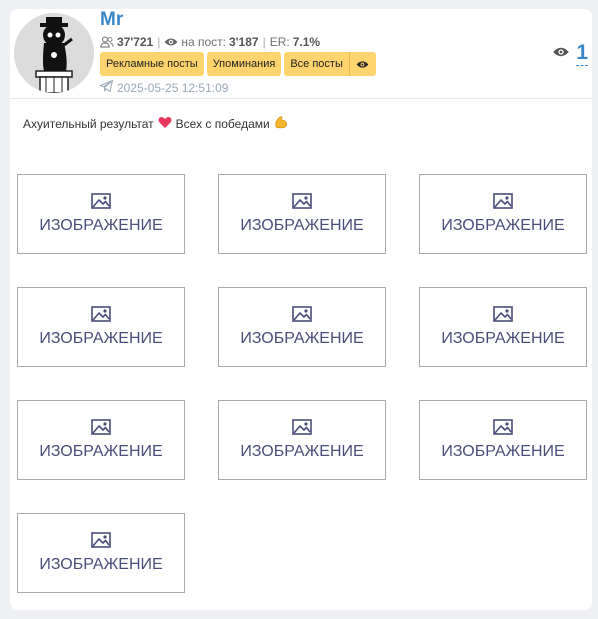 Image resolution: width=598 pixels, height=619 pixels. What do you see at coordinates (203, 42) in the screenshot?
I see `views-per-post-label: на пост:` at bounding box center [203, 42].